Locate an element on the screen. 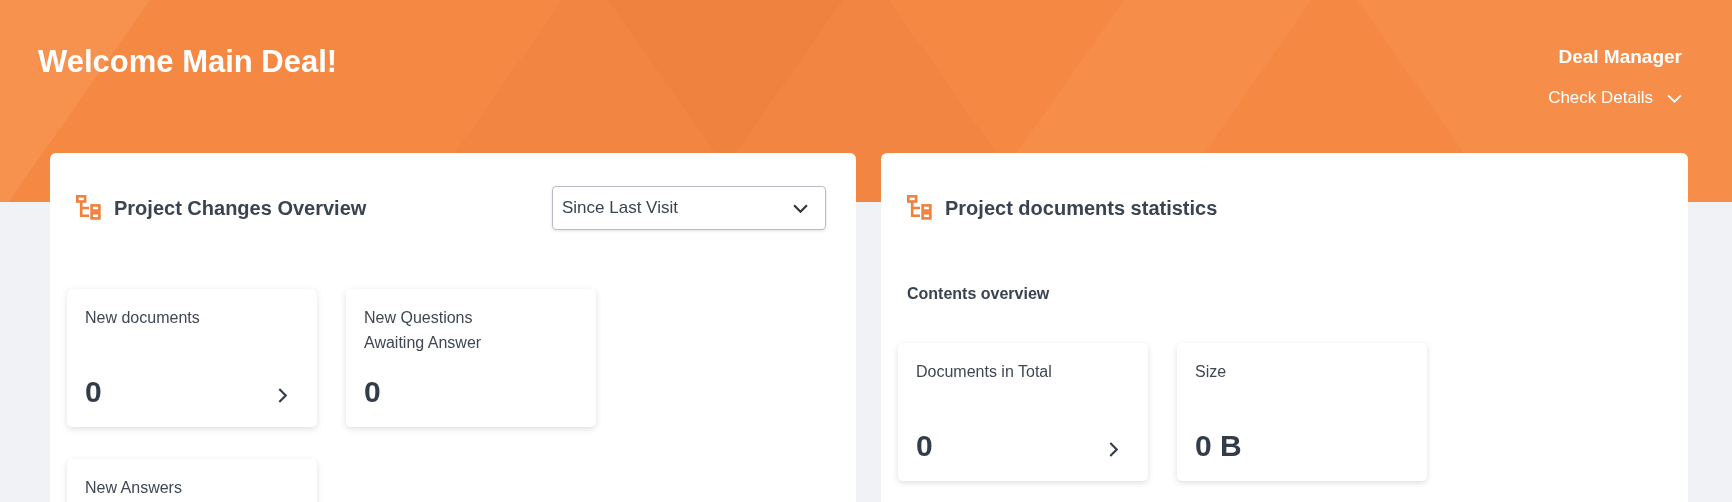 The width and height of the screenshot is (1732, 502). section-title: Contents overview is located at coordinates (979, 294).